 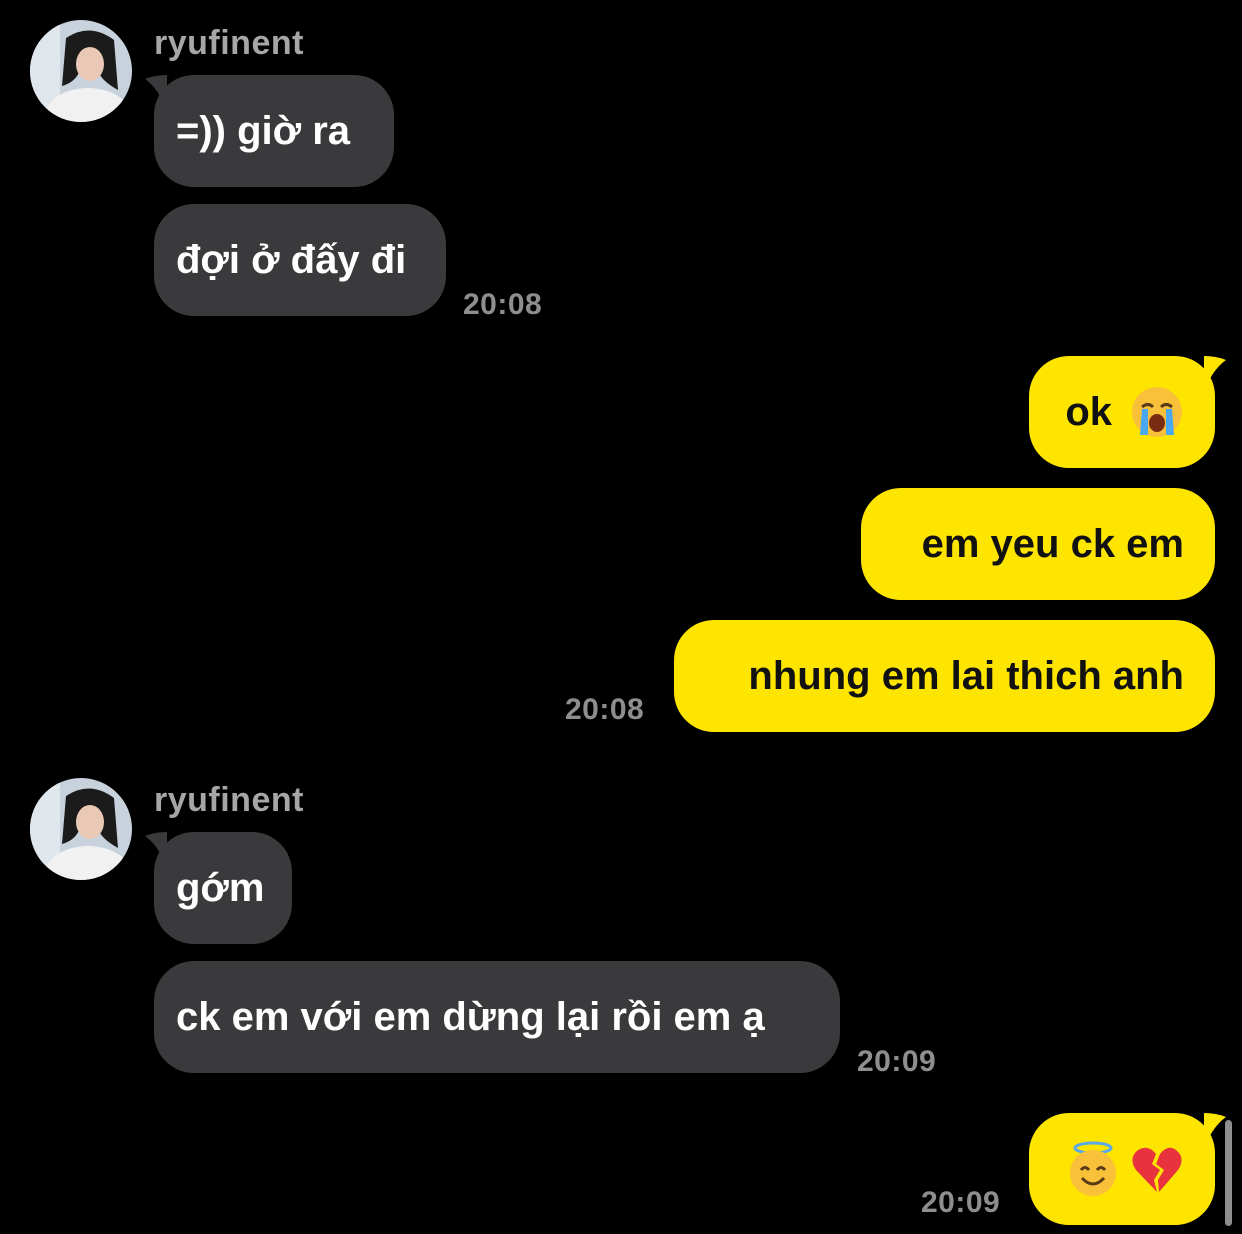 What do you see at coordinates (1228, 1173) in the screenshot?
I see `scrollbar` at bounding box center [1228, 1173].